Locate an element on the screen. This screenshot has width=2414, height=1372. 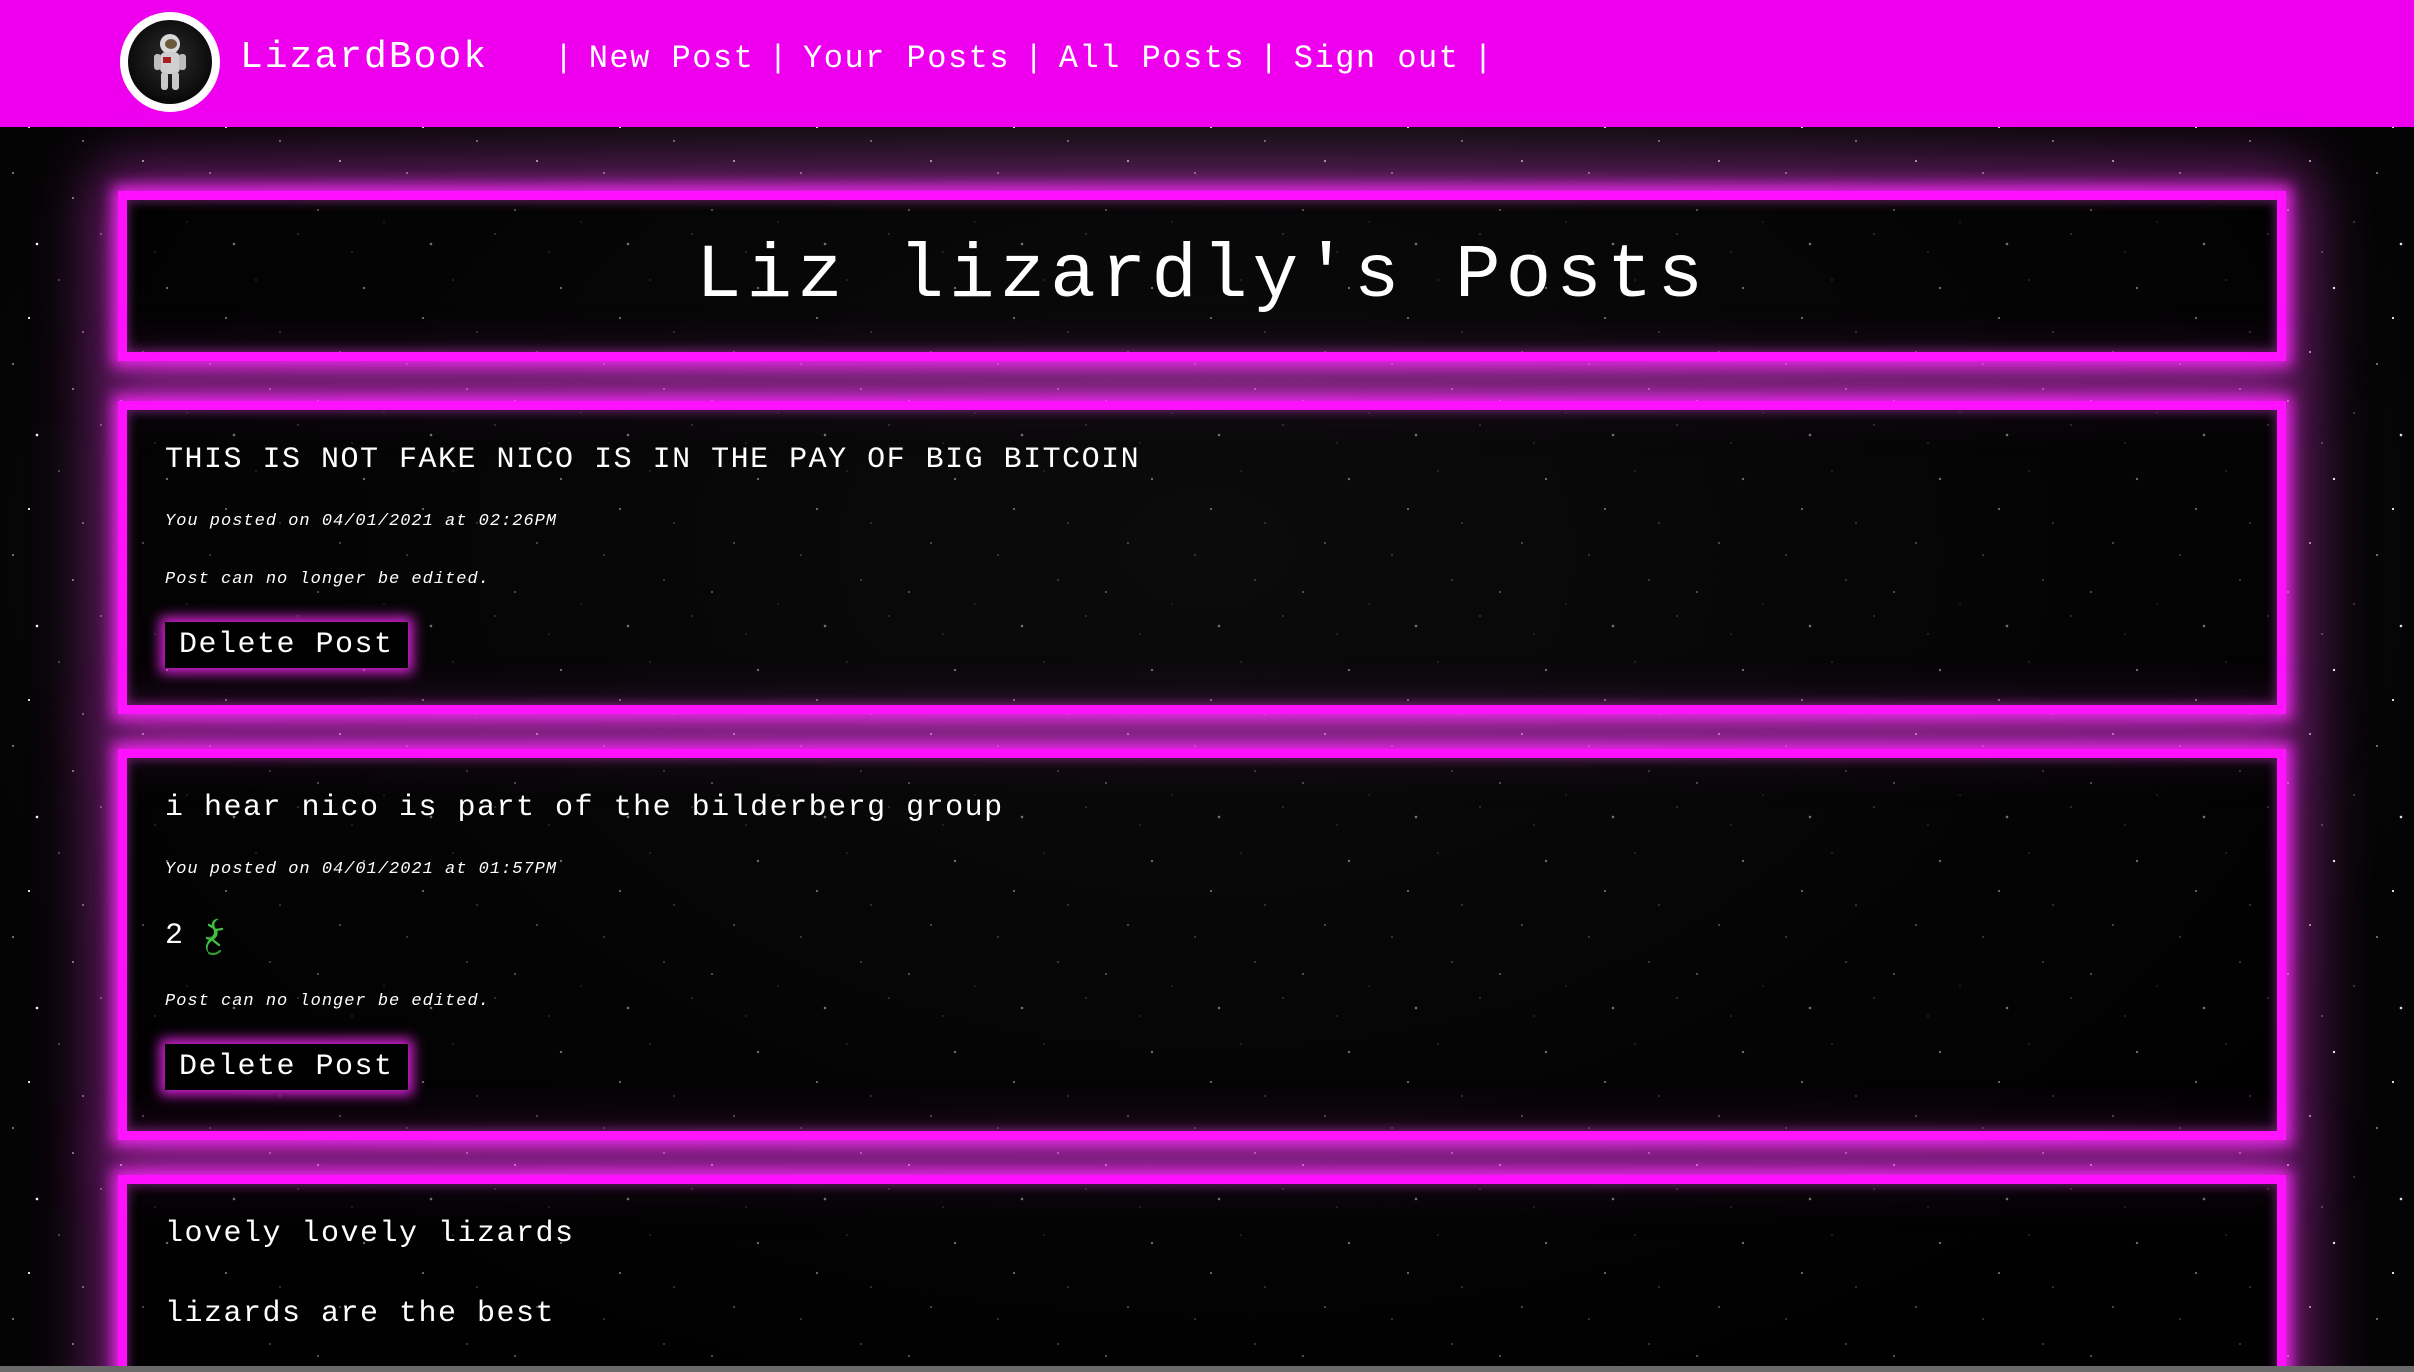
page-title-panel: Liz lizardly's Posts is located at coordinates (1202, 276).